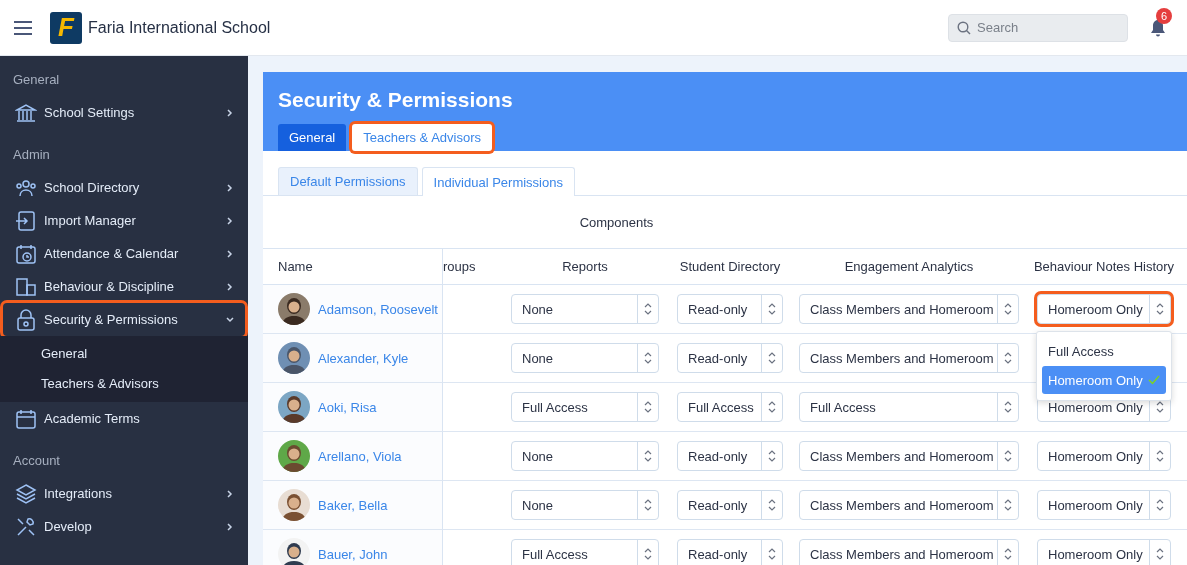  Describe the element at coordinates (26, 112) in the screenshot. I see `bank-icon` at that location.